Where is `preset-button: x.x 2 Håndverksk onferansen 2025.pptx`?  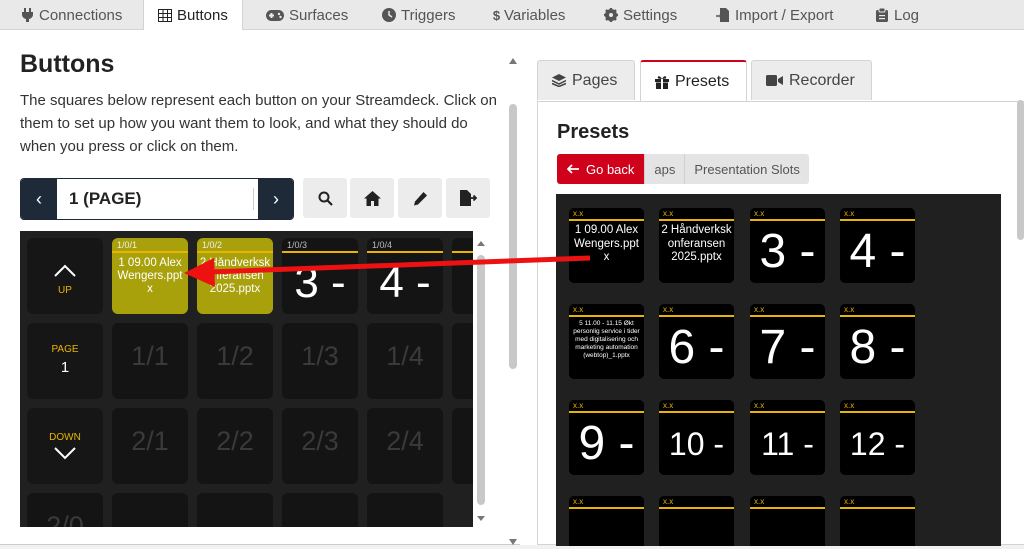 preset-button: x.x 2 Håndverksk onferansen 2025.pptx is located at coordinates (696, 245).